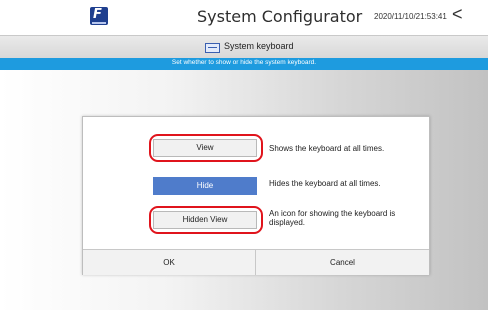 This screenshot has width=488, height=310. I want to click on chevron-left-icon: <, so click(457, 14).